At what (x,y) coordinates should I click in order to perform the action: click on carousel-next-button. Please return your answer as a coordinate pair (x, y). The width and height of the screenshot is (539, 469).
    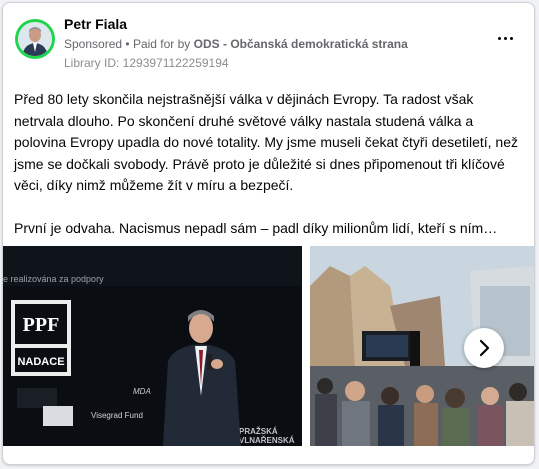
    Looking at the image, I should click on (484, 348).